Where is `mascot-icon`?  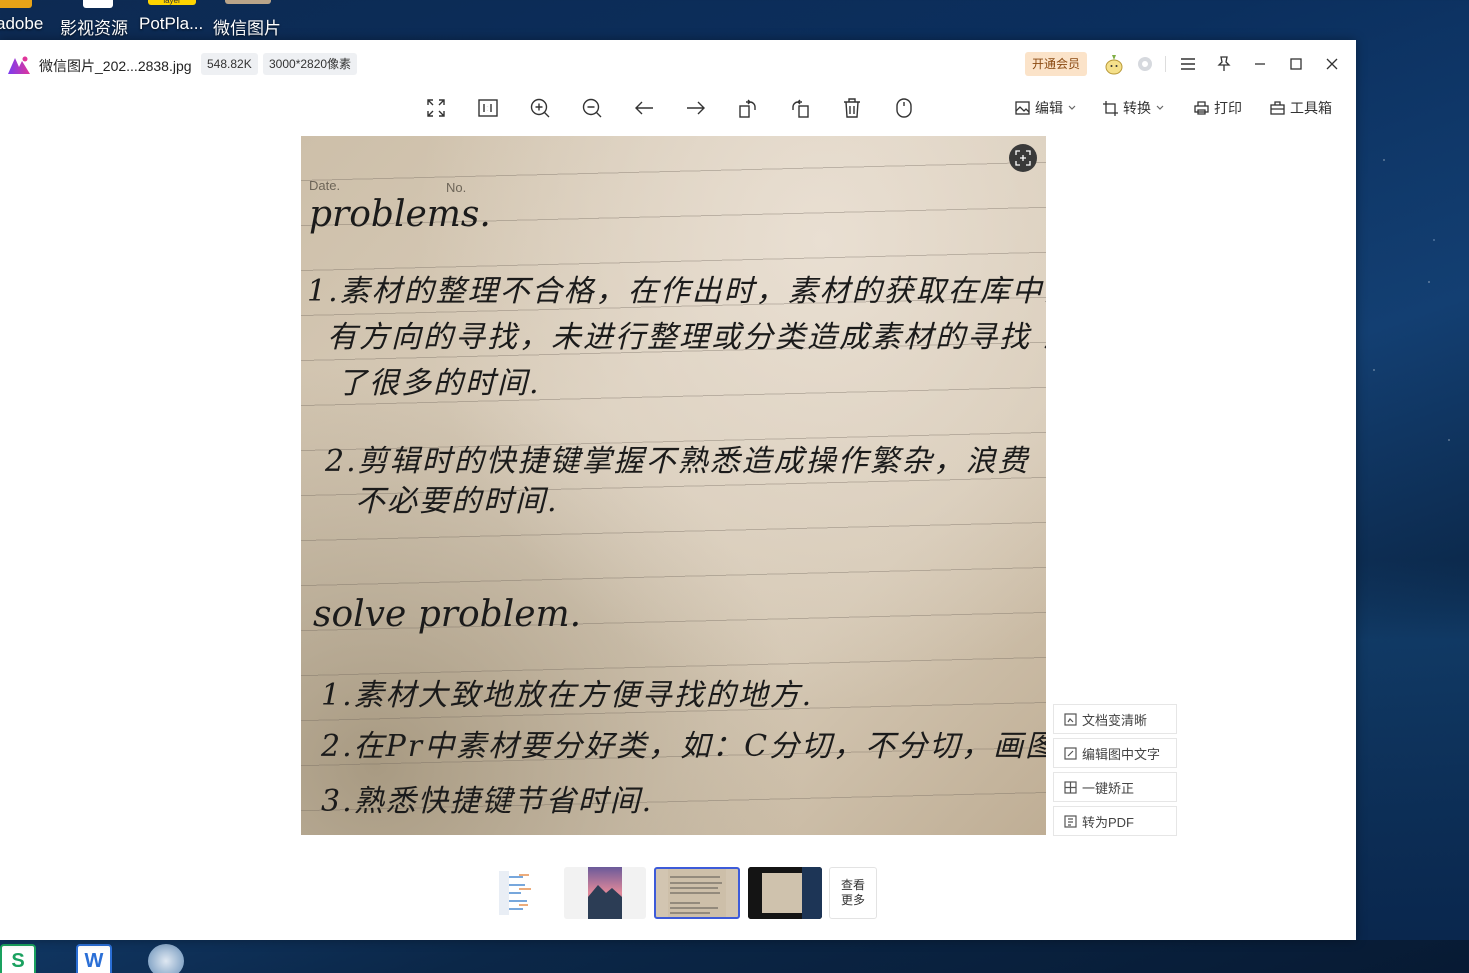 mascot-icon is located at coordinates (1114, 64).